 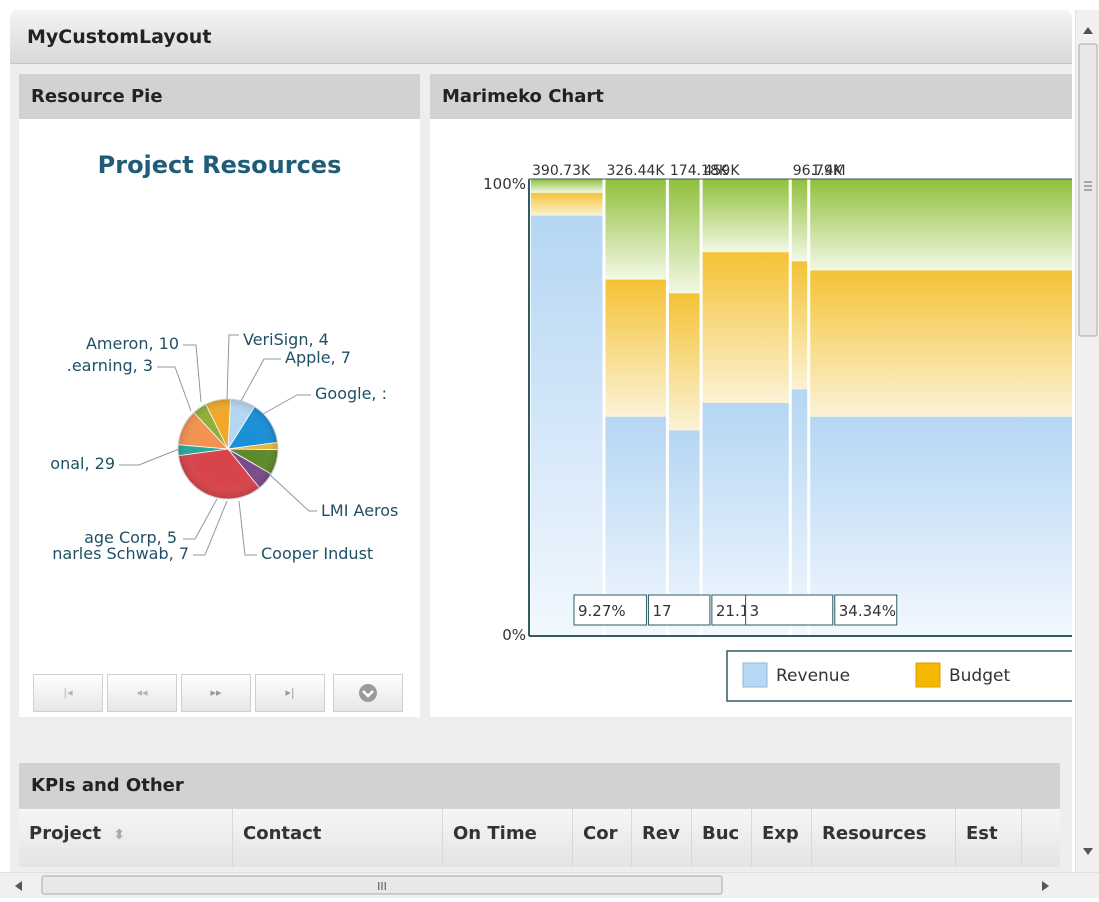 What do you see at coordinates (979, 676) in the screenshot?
I see `legend-label-budget: Budget` at bounding box center [979, 676].